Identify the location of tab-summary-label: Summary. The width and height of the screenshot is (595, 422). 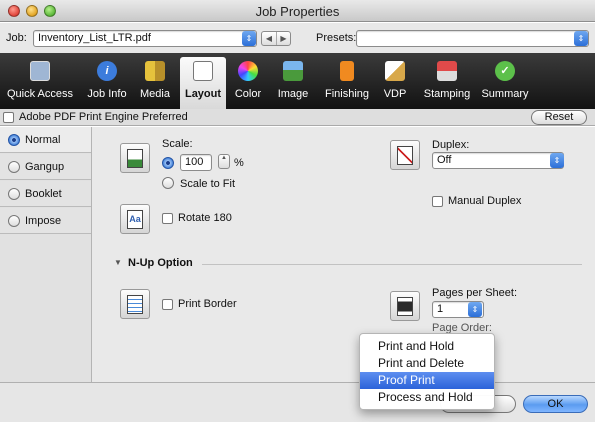
(505, 94).